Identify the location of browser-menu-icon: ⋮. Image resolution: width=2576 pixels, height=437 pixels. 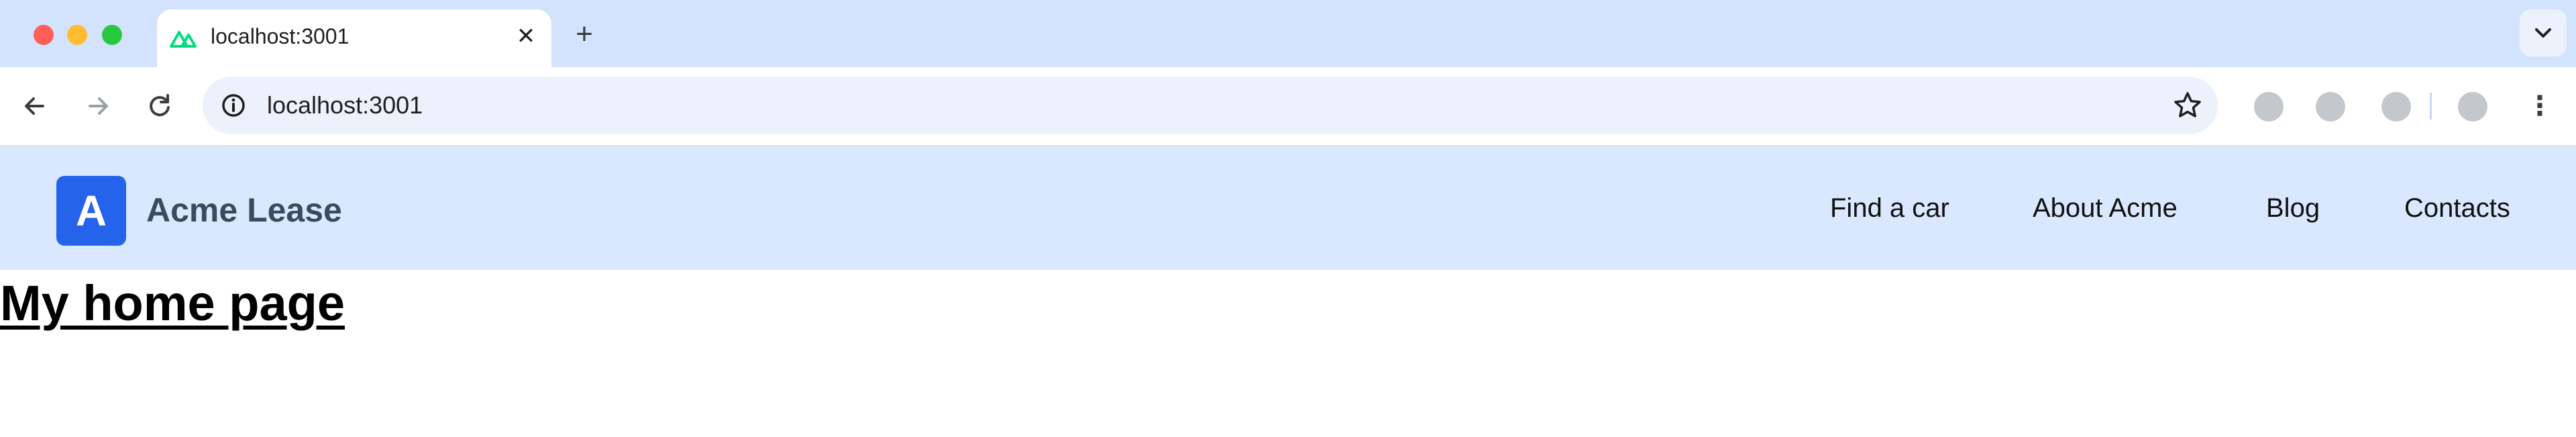
(2539, 106).